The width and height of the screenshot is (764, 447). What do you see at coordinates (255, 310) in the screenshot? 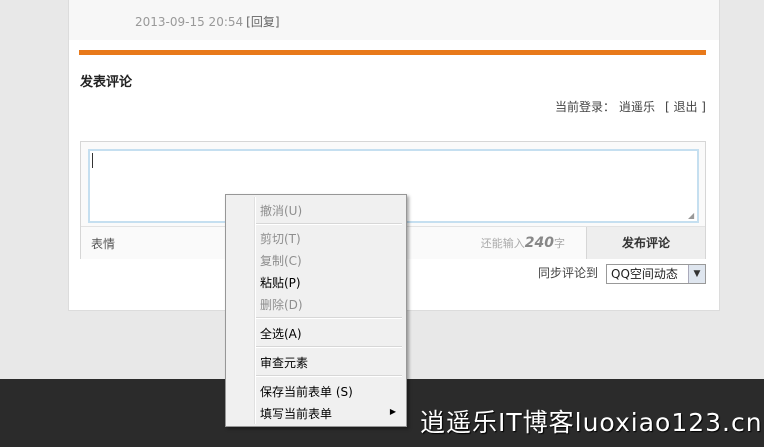
I see `menu-gutter` at bounding box center [255, 310].